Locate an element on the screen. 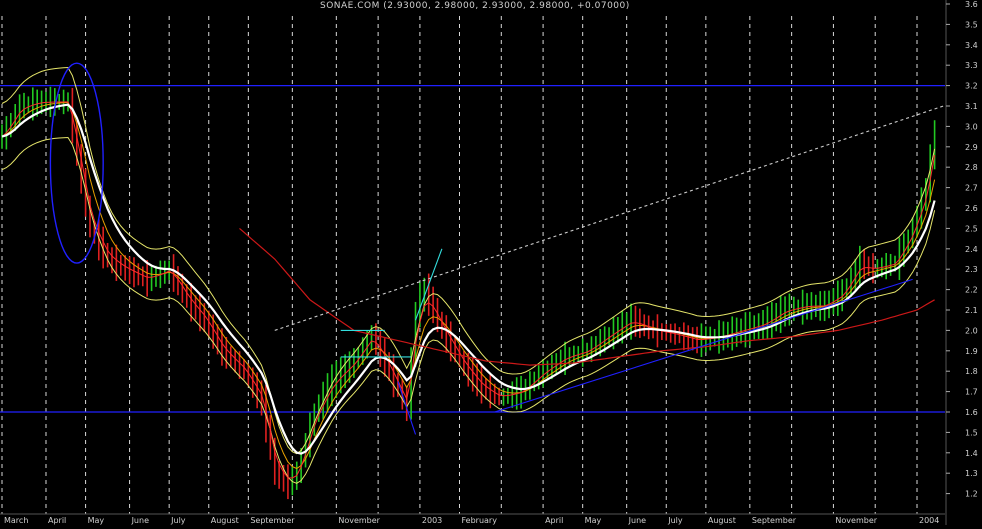  y-tick-label: 3.3 is located at coordinates (971, 65).